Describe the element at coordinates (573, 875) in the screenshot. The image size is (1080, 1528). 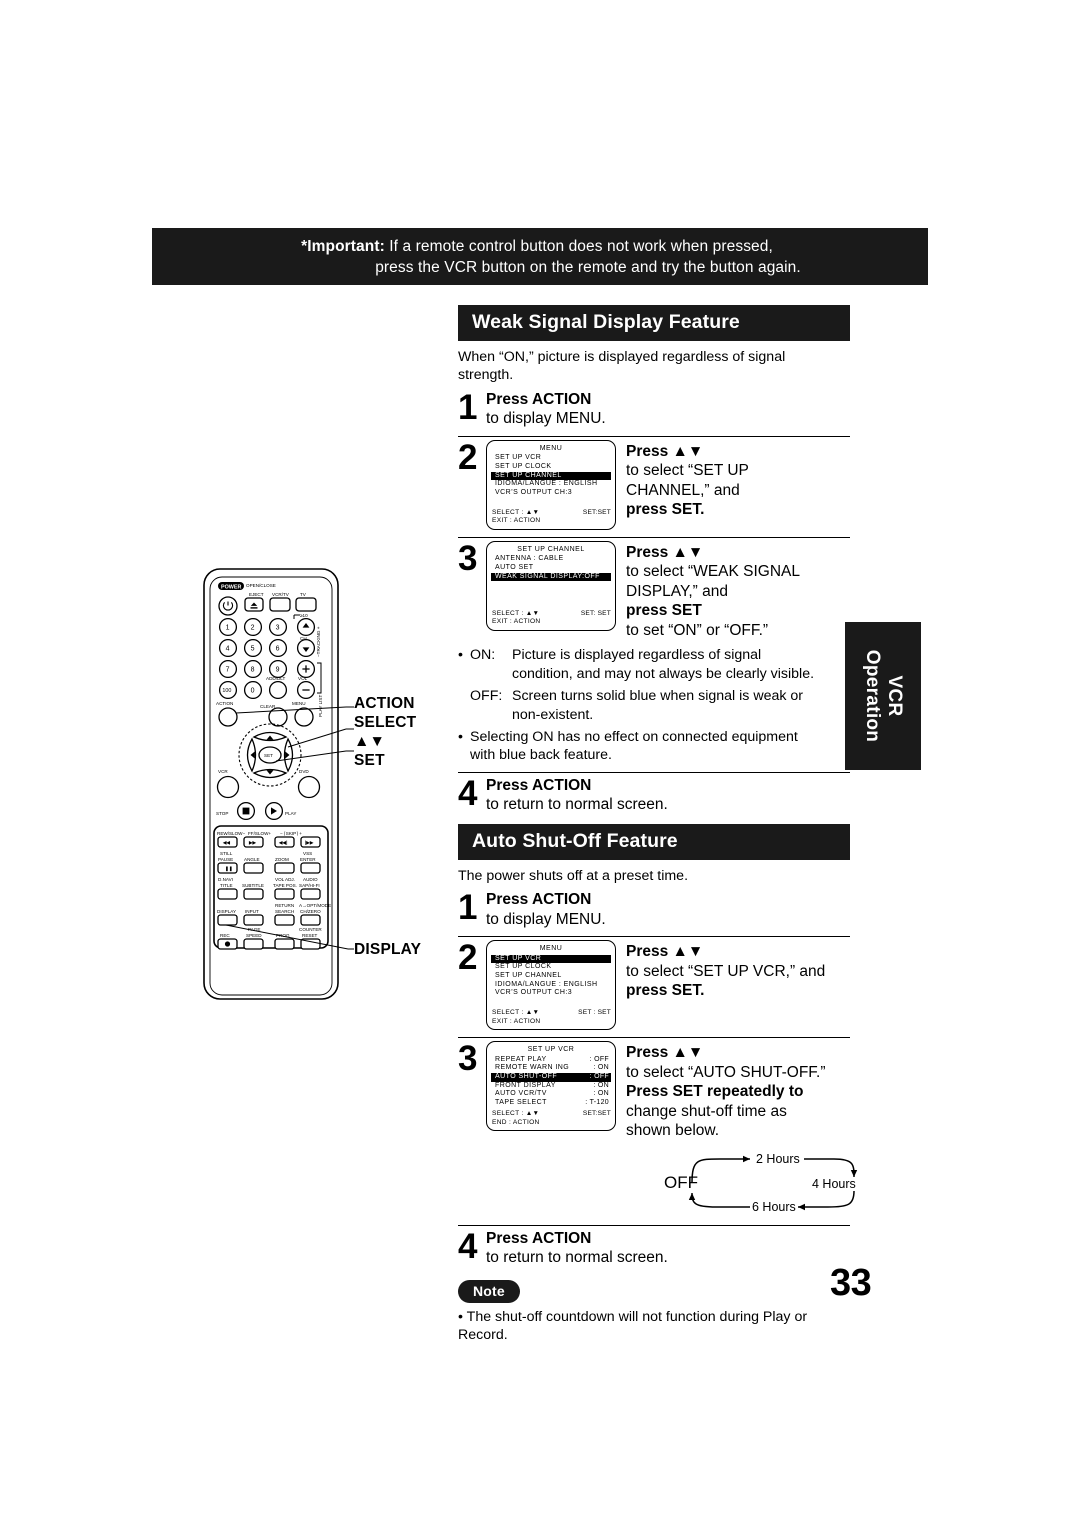
I see `section-intro-auto-shutoff: The power shuts off at a preset time.` at that location.